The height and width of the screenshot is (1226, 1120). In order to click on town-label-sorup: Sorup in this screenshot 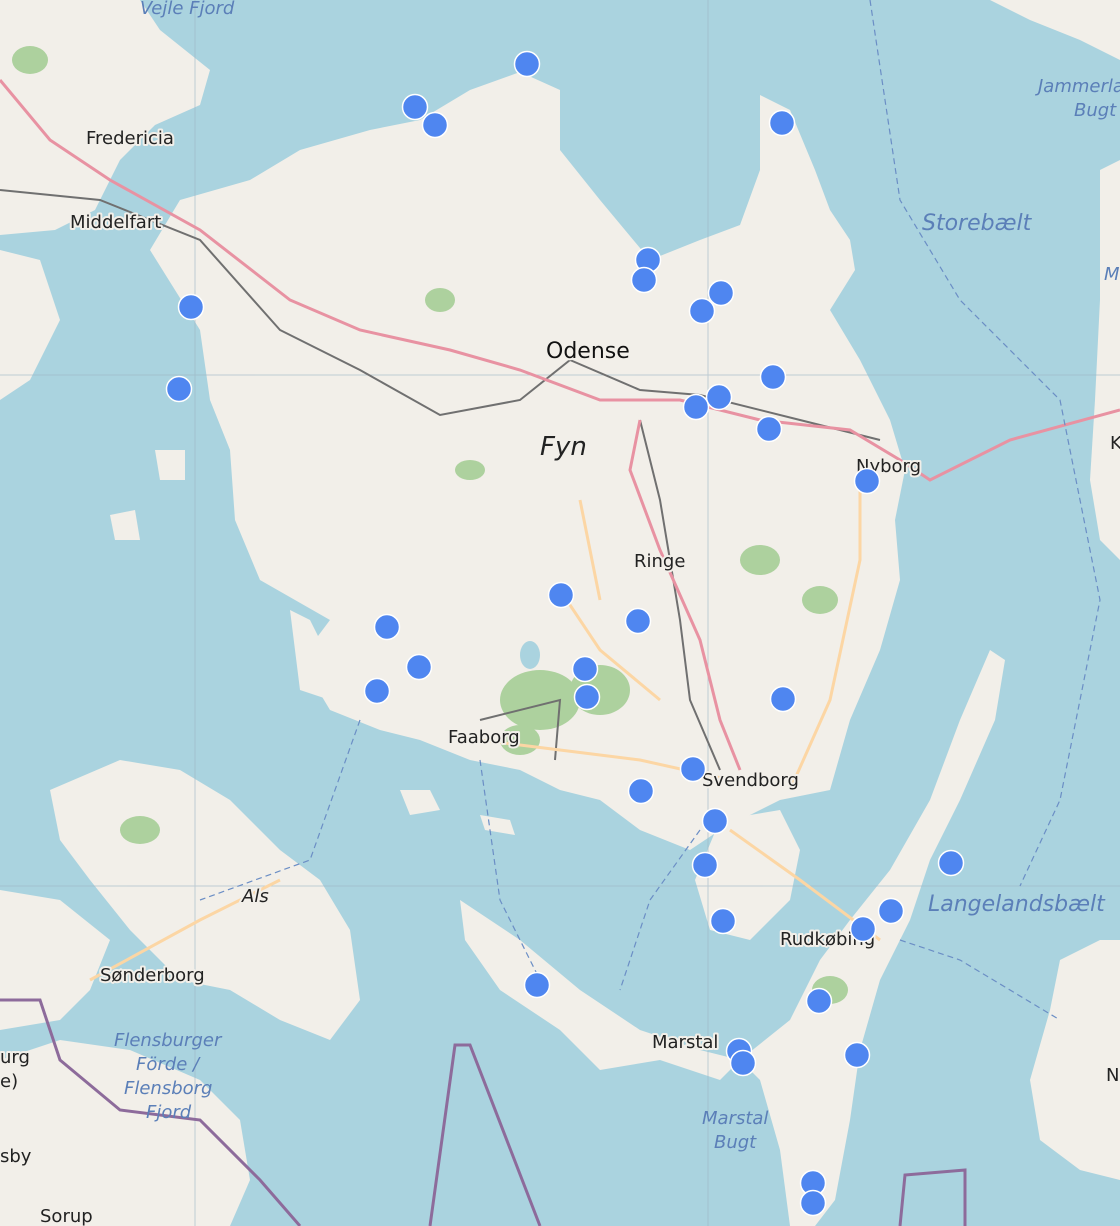, I will do `click(66, 1215)`.